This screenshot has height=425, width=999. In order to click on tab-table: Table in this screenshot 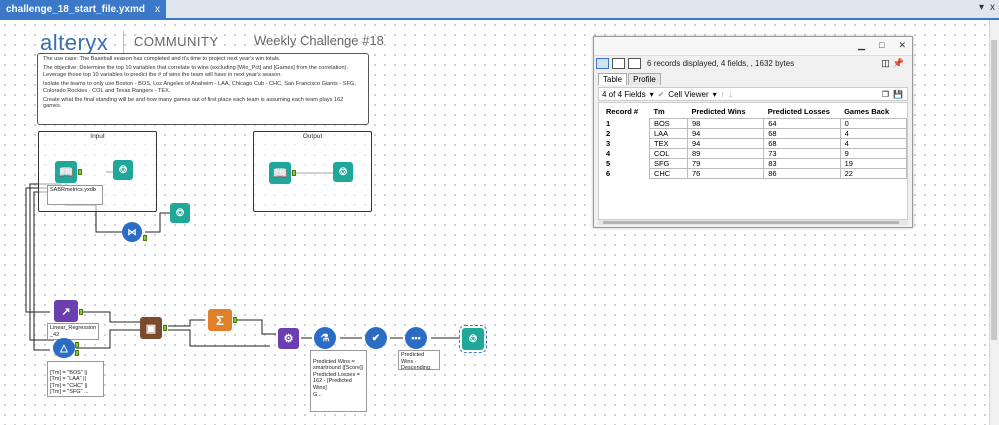, I will do `click(613, 79)`.